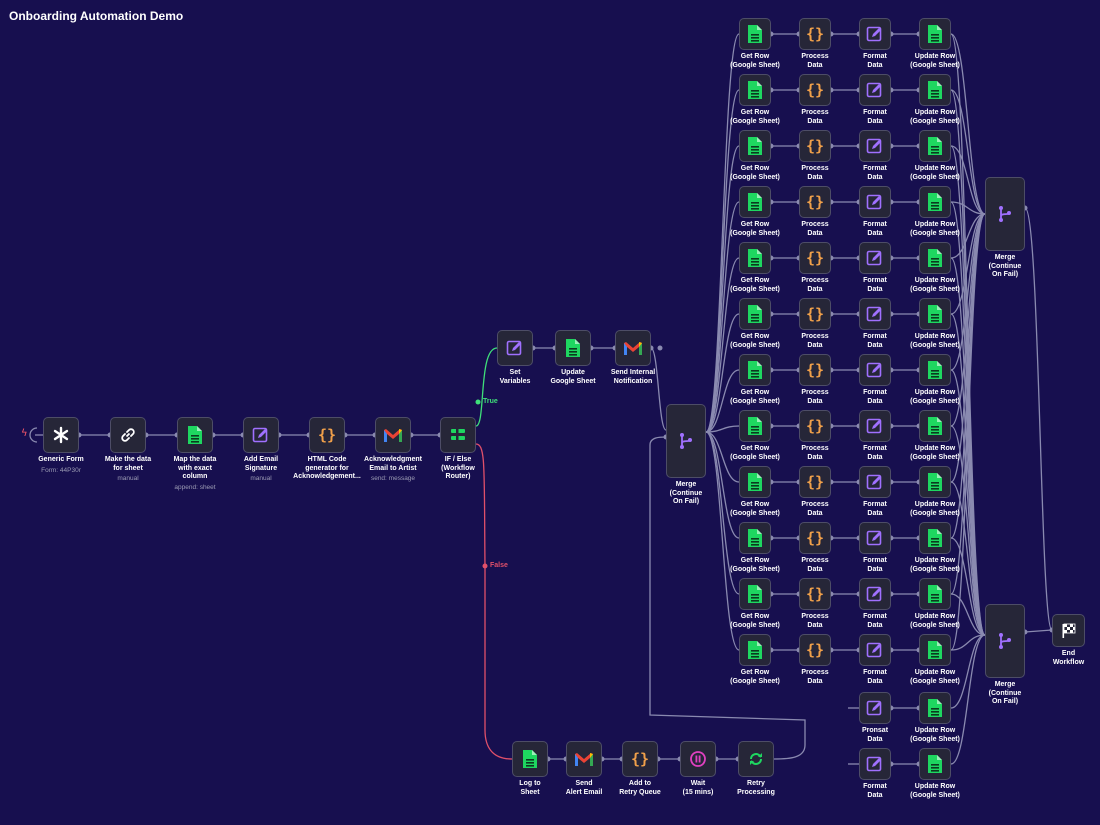 The height and width of the screenshot is (825, 1100). What do you see at coordinates (815, 538) in the screenshot?
I see `grid-node-process-data-r10: {}` at bounding box center [815, 538].